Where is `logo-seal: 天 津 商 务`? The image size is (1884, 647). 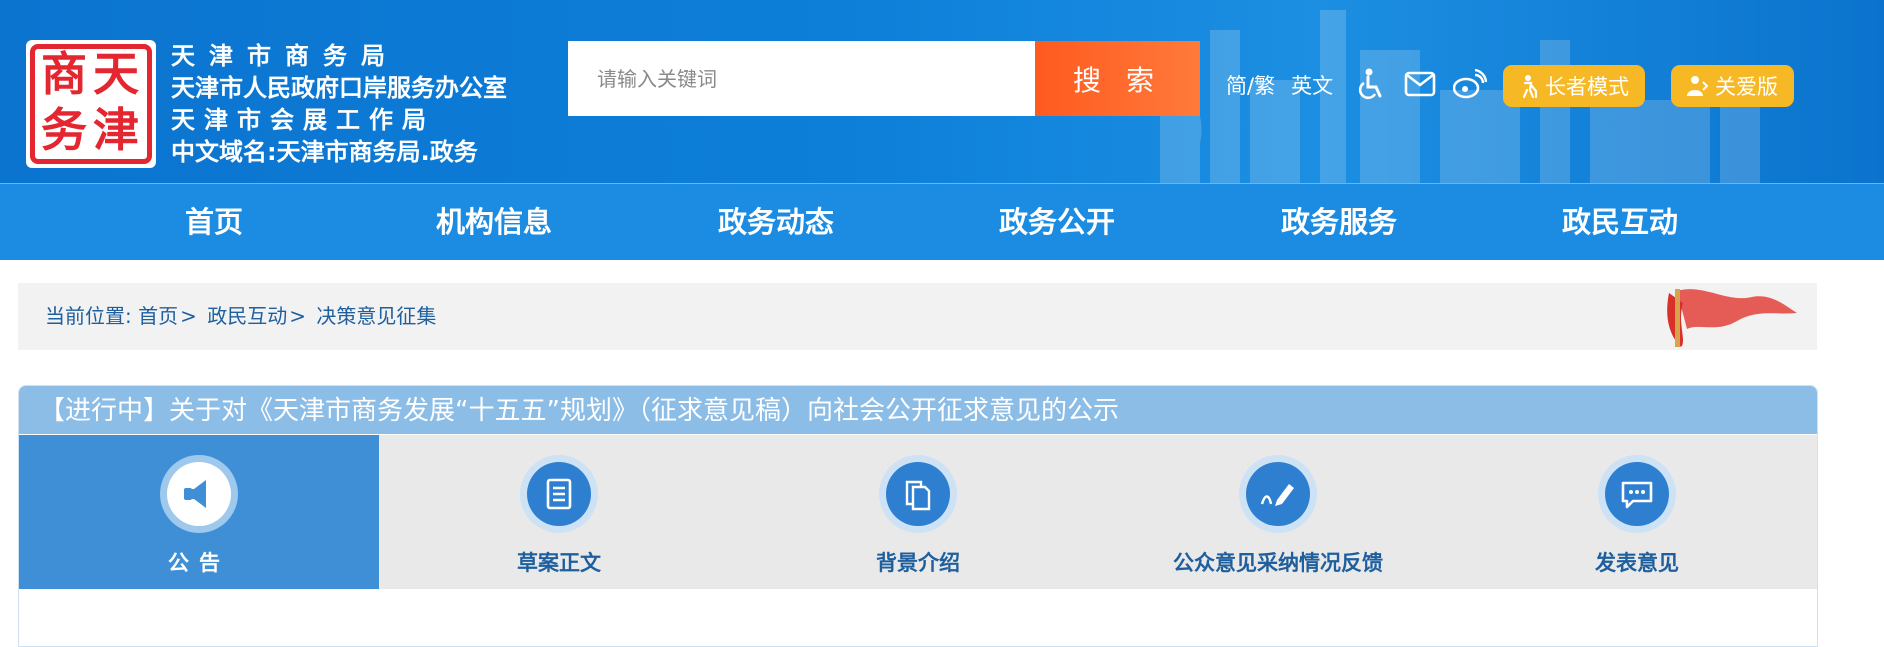
logo-seal: 天 津 商 务 is located at coordinates (91, 104).